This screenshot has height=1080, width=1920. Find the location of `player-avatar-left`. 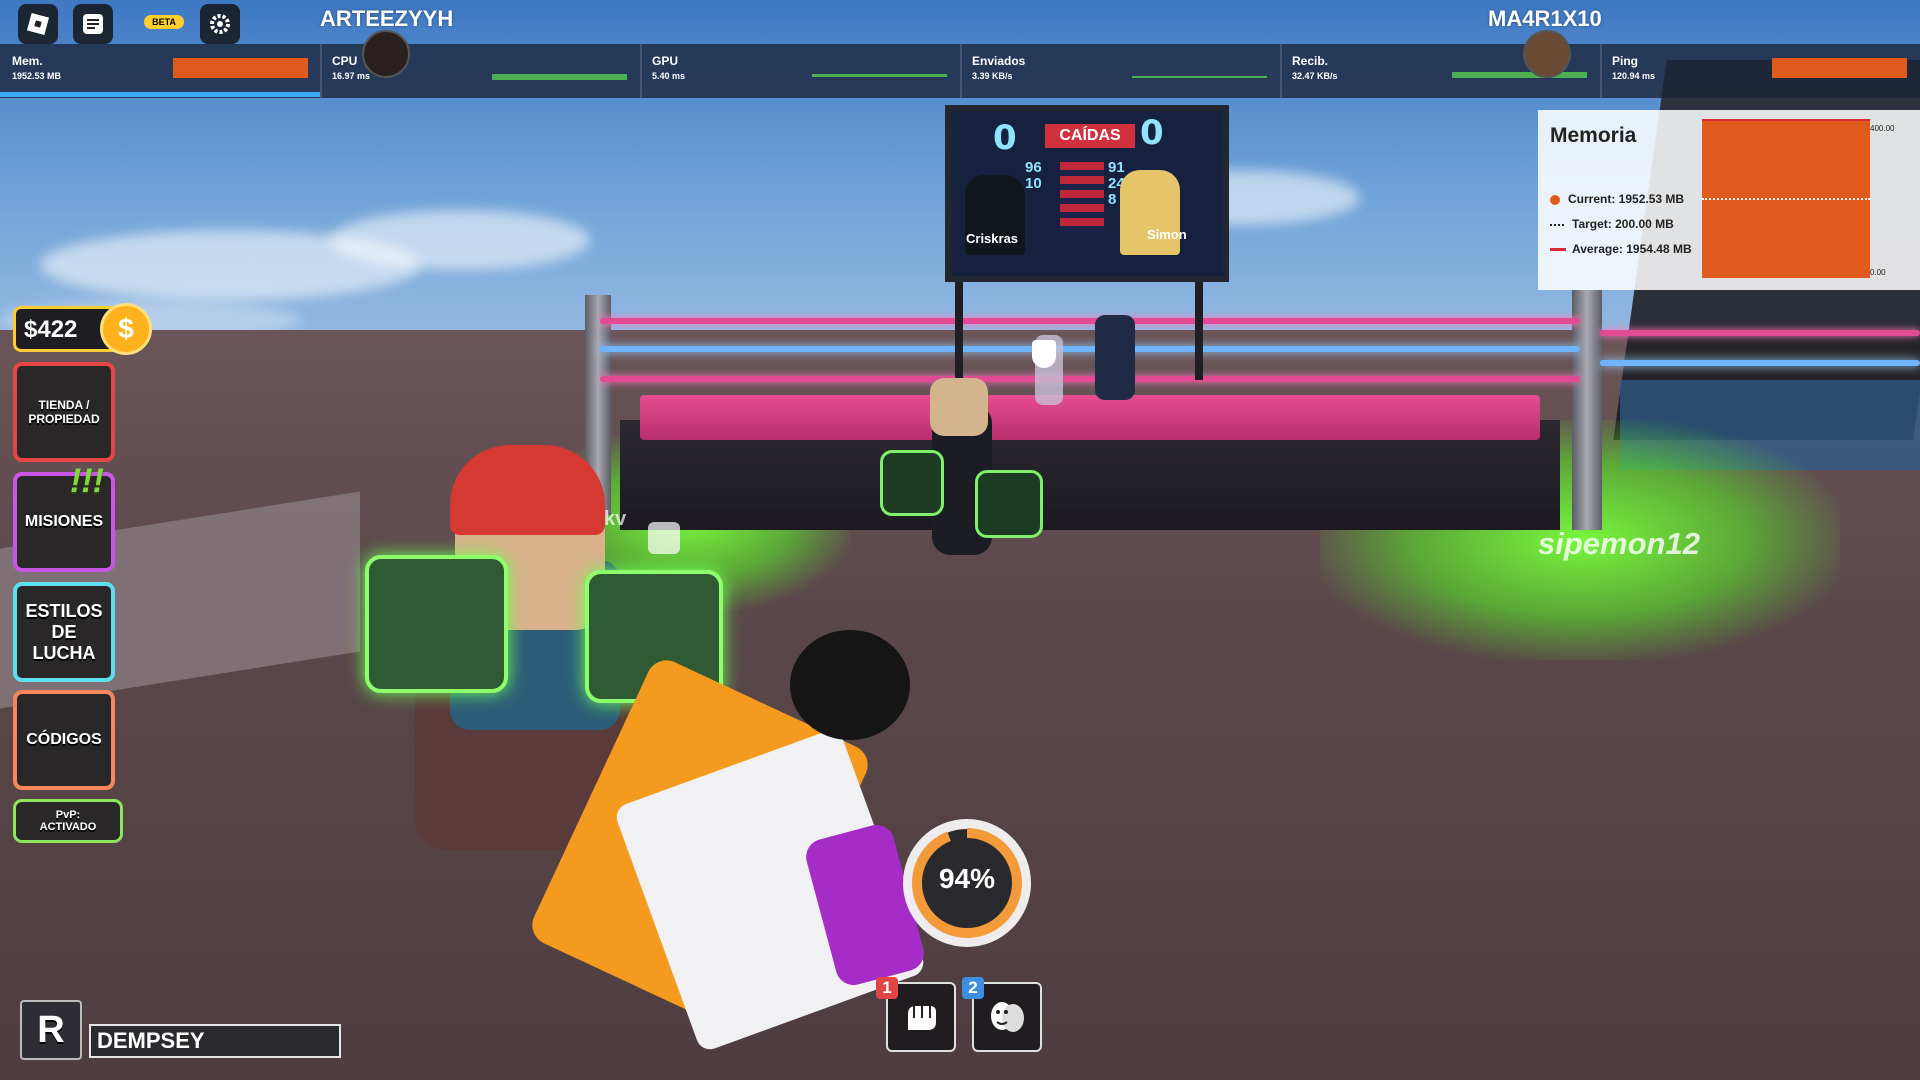

player-avatar-left is located at coordinates (386, 54).